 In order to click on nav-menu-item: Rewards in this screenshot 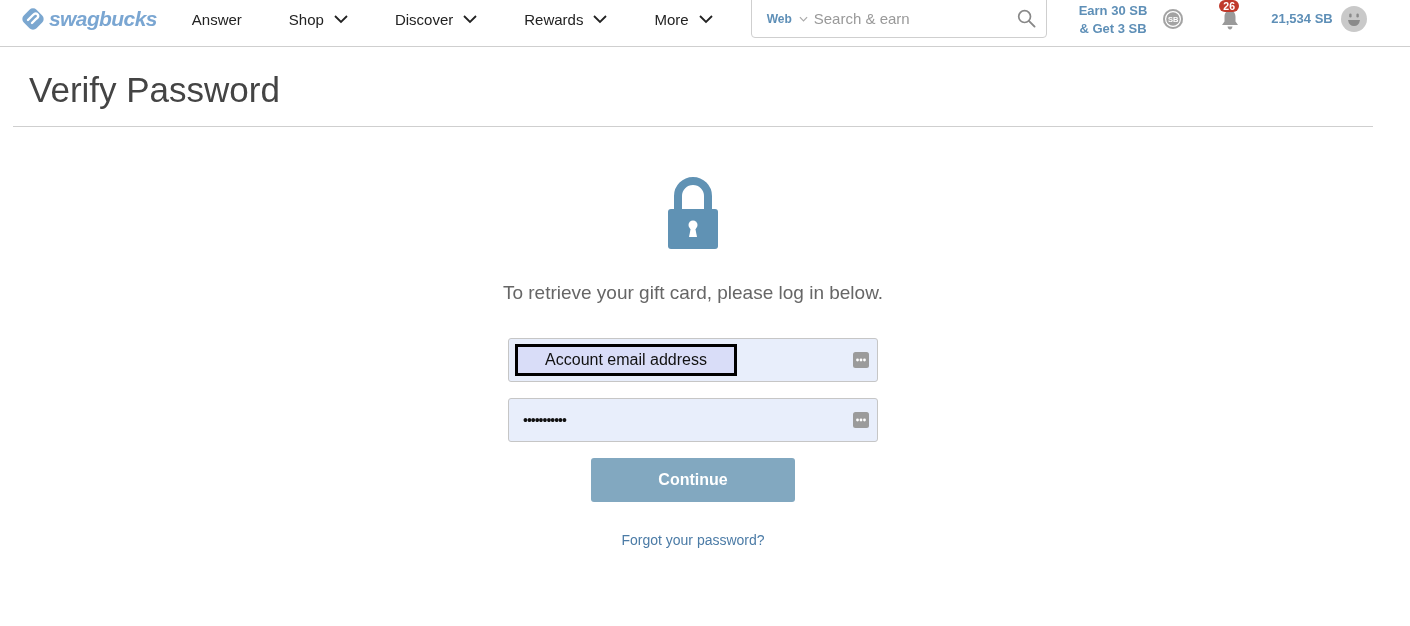, I will do `click(566, 19)`.